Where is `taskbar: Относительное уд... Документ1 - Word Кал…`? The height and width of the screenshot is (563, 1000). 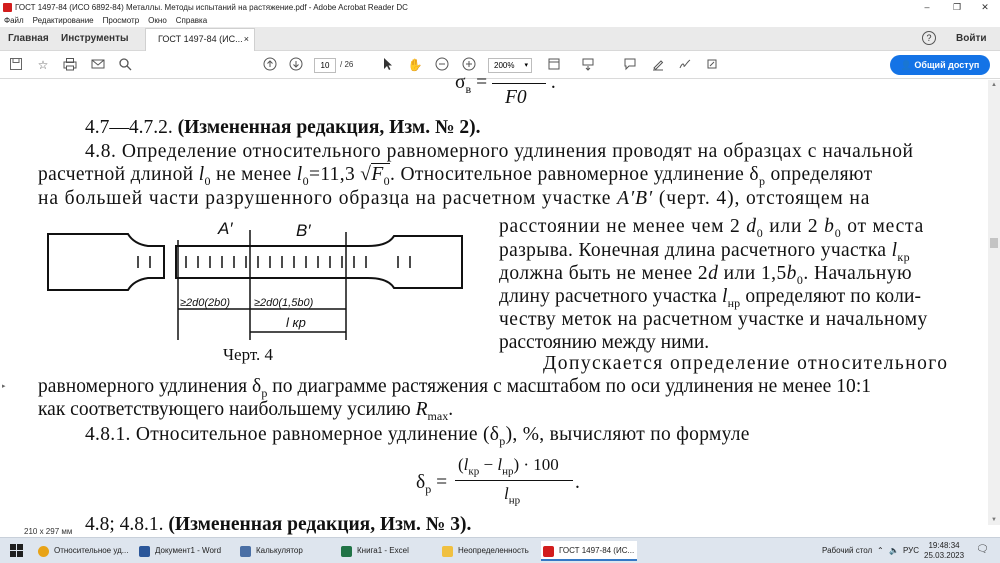 taskbar: Относительное уд... Документ1 - Word Кал… is located at coordinates (500, 550).